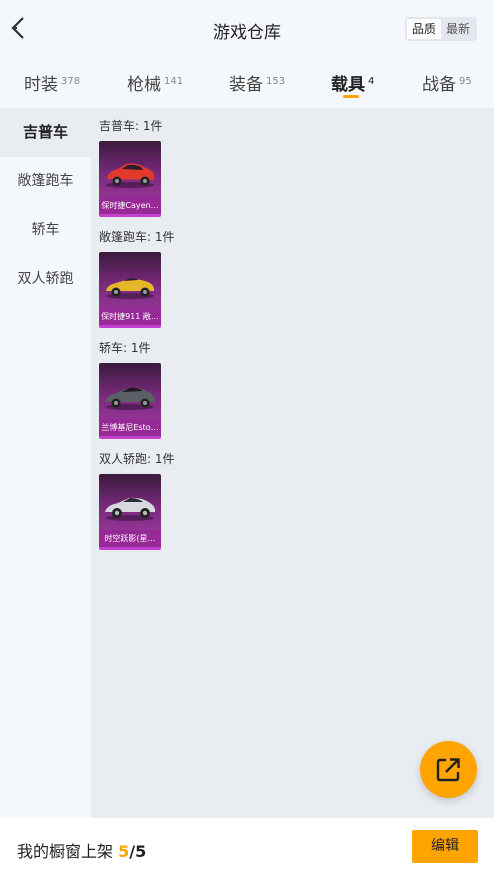 The image size is (494, 875). Describe the element at coordinates (445, 846) in the screenshot. I see `edit-button: 编辑` at that location.